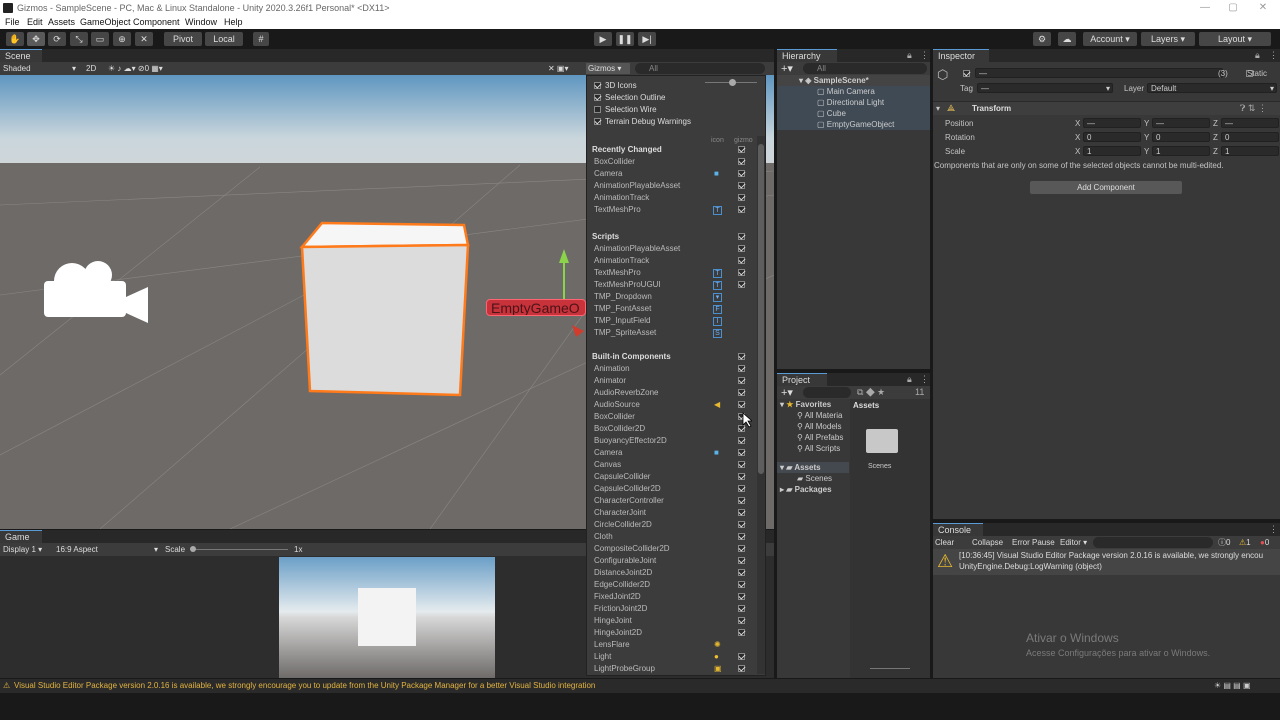 This screenshot has height=720, width=1280. What do you see at coordinates (672, 162) in the screenshot?
I see `gizmo-component-row: BoxCollider` at bounding box center [672, 162].